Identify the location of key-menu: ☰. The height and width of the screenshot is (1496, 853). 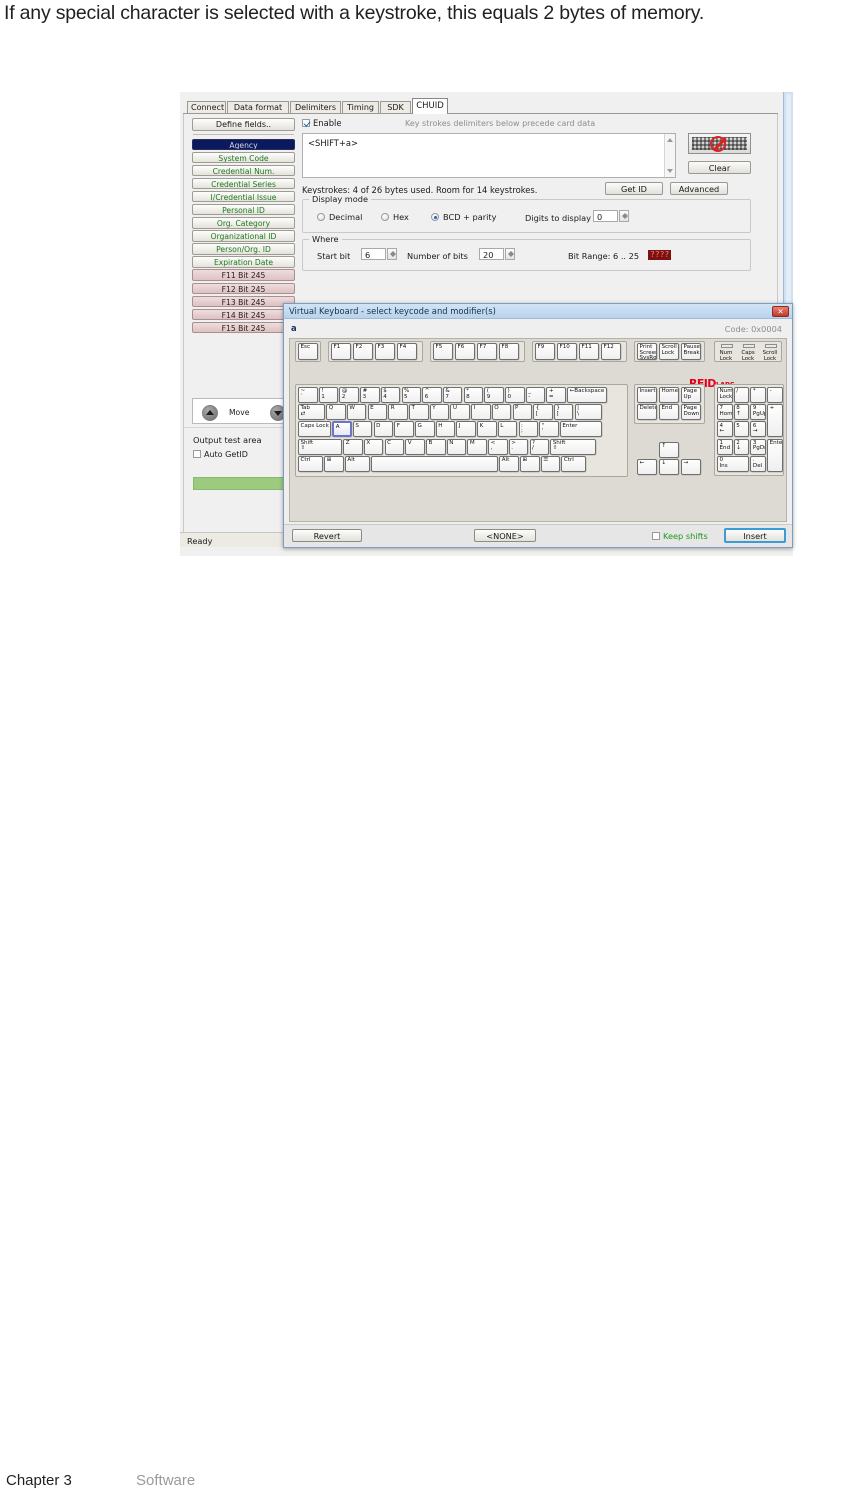
(550, 463).